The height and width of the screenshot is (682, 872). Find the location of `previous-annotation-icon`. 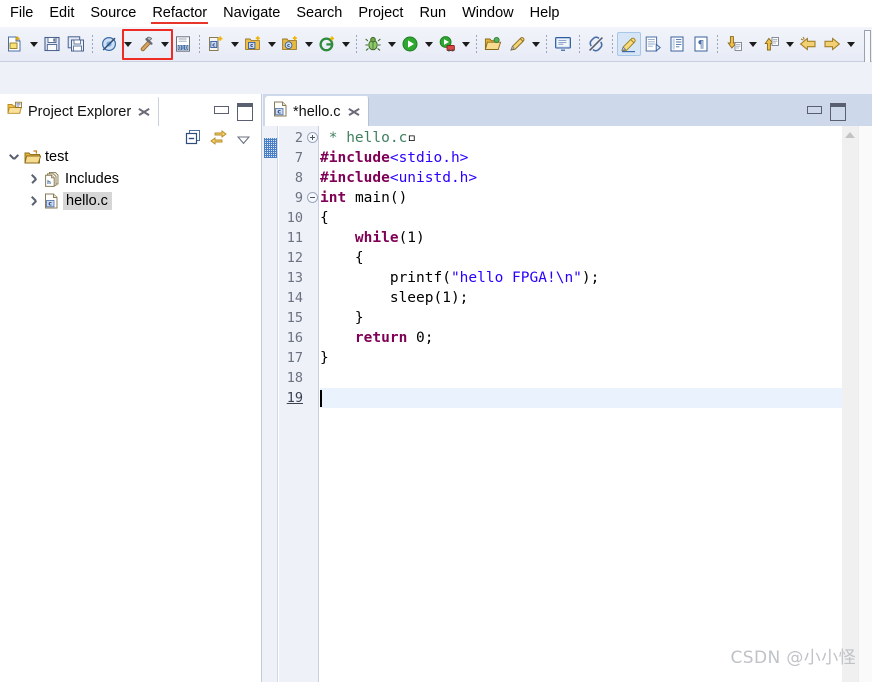

previous-annotation-icon is located at coordinates (771, 44).